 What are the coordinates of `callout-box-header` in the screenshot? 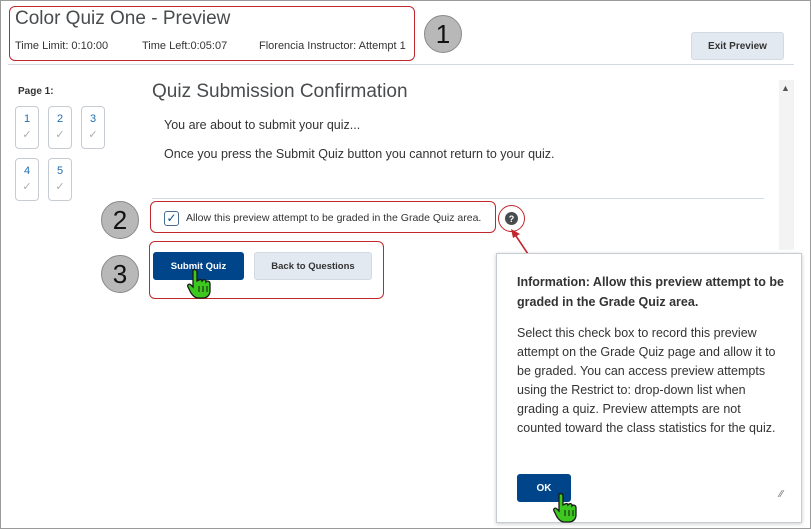 It's located at (212, 33).